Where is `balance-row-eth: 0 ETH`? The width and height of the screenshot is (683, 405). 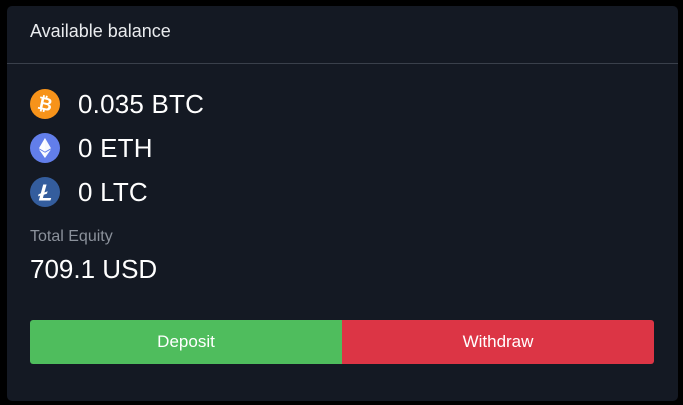 balance-row-eth: 0 ETH is located at coordinates (117, 148).